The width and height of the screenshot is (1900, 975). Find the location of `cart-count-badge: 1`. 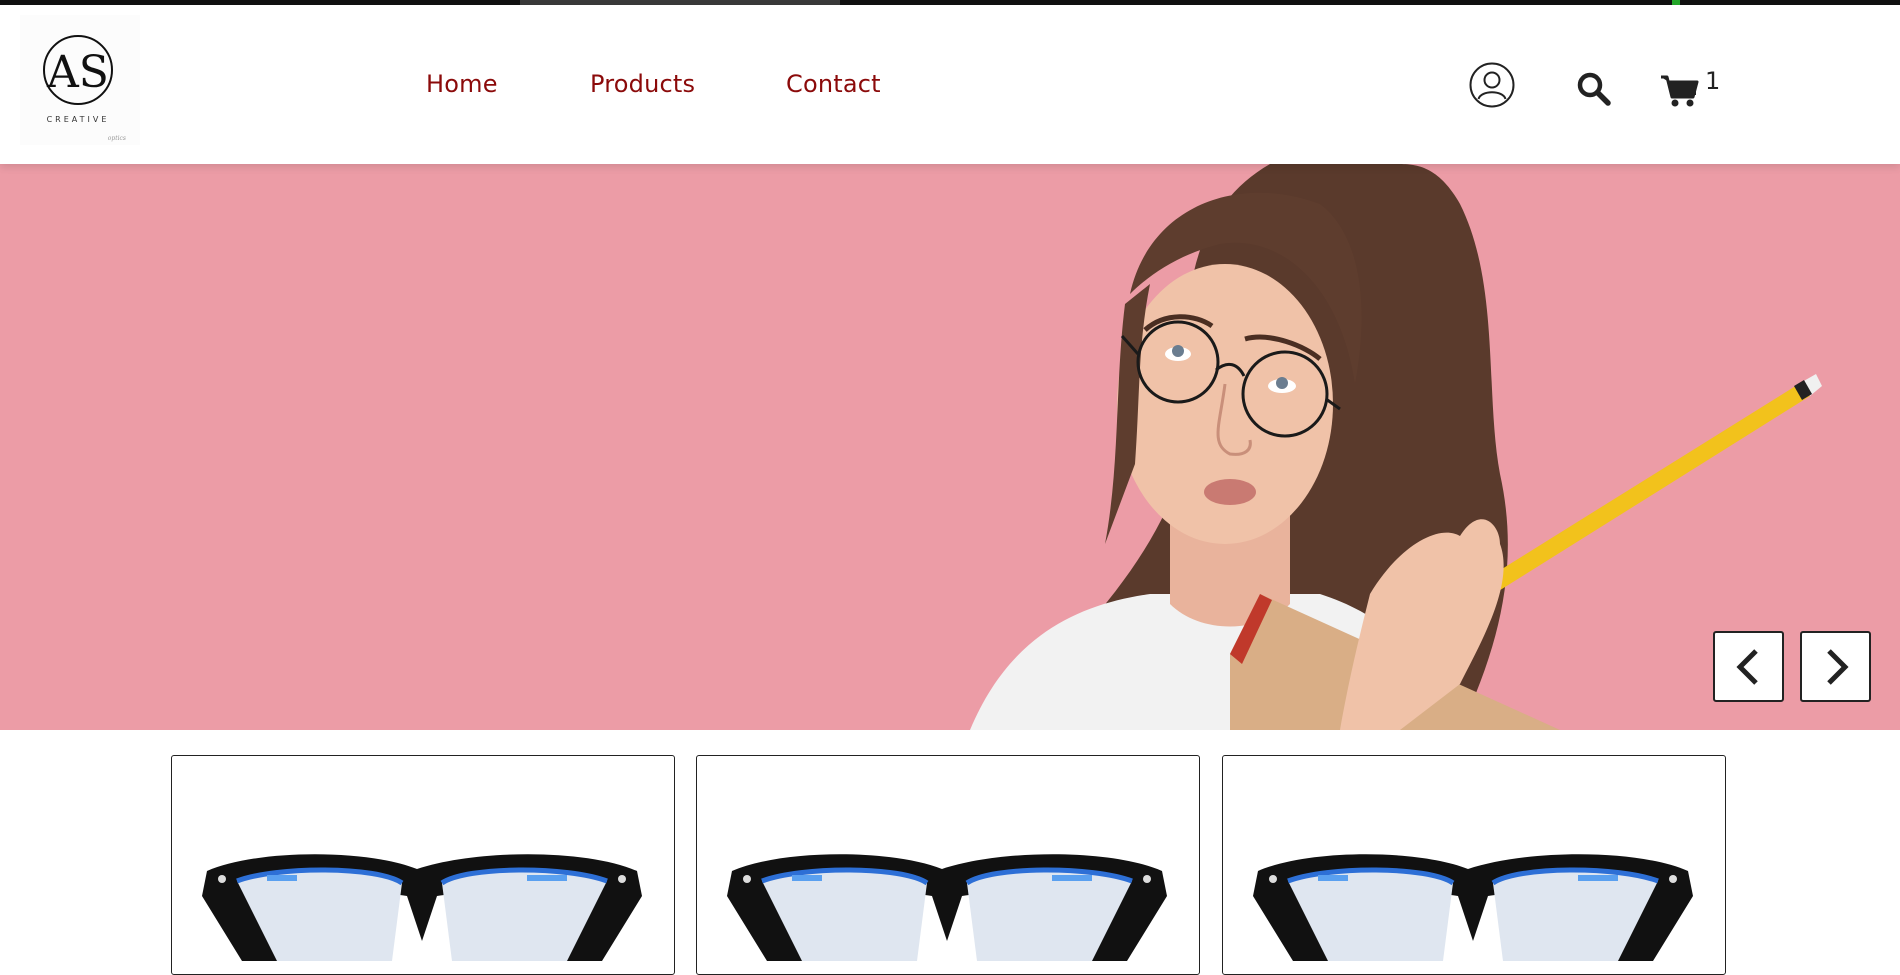

cart-count-badge: 1 is located at coordinates (1713, 81).